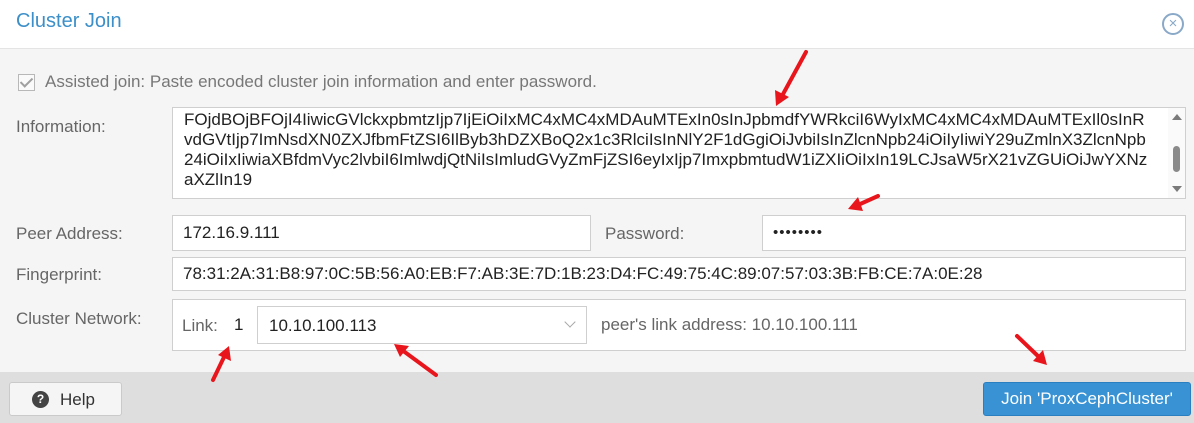 This screenshot has height=423, width=1194. What do you see at coordinates (974, 233) in the screenshot?
I see `password-input: ••••••••` at bounding box center [974, 233].